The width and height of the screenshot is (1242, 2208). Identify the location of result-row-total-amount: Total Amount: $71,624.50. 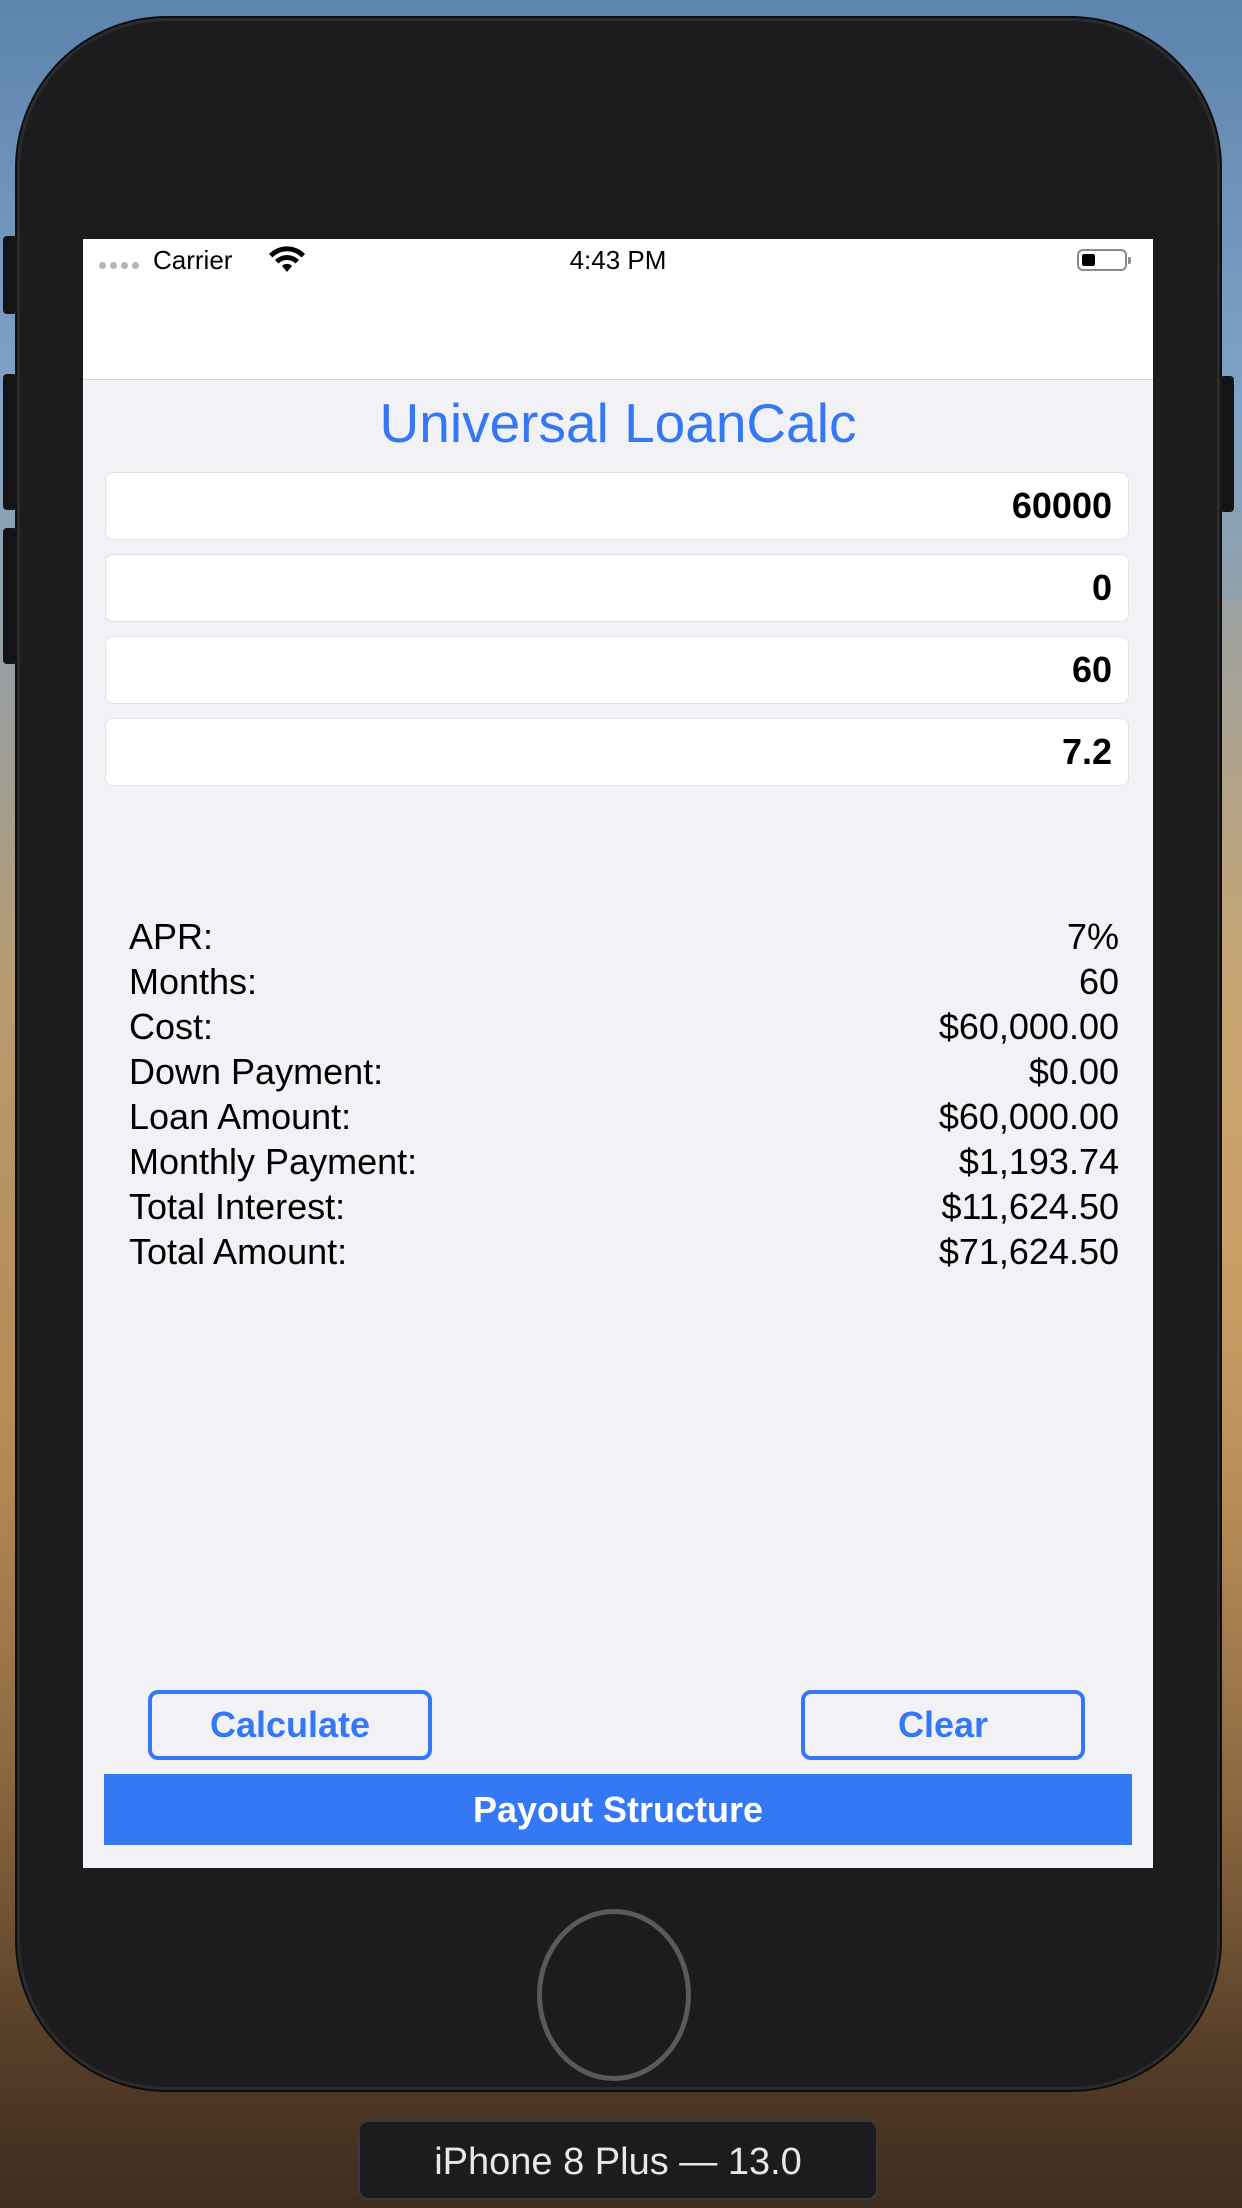
(624, 1253).